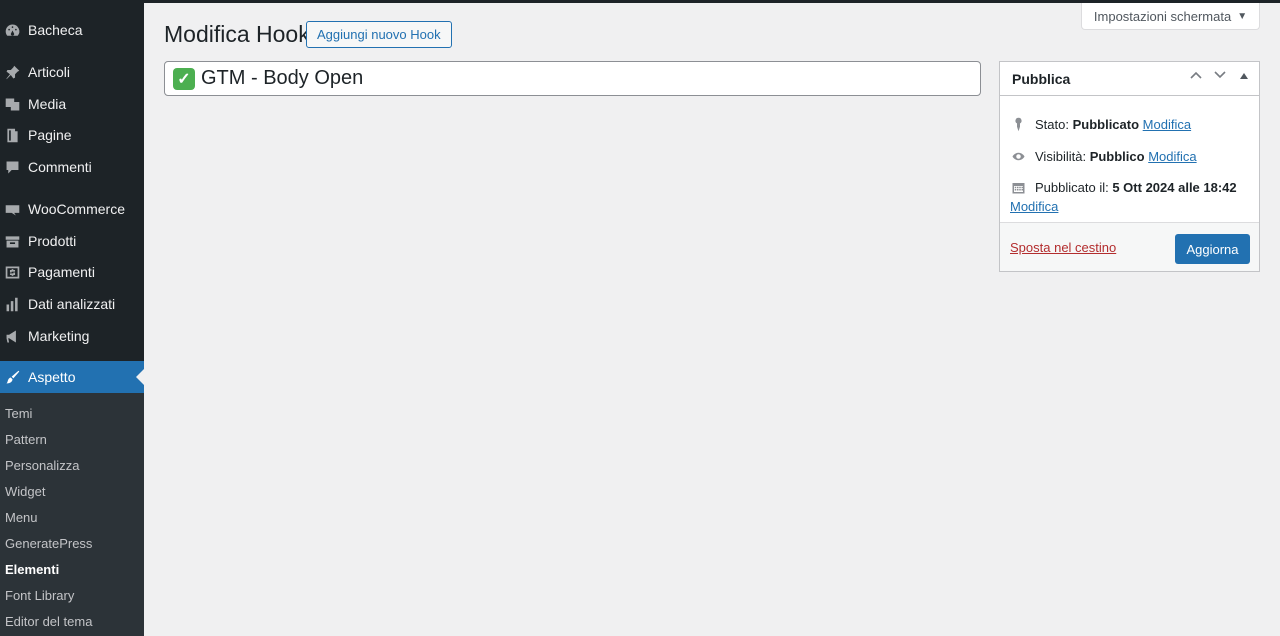  What do you see at coordinates (12, 30) in the screenshot?
I see `dashboard-icon` at bounding box center [12, 30].